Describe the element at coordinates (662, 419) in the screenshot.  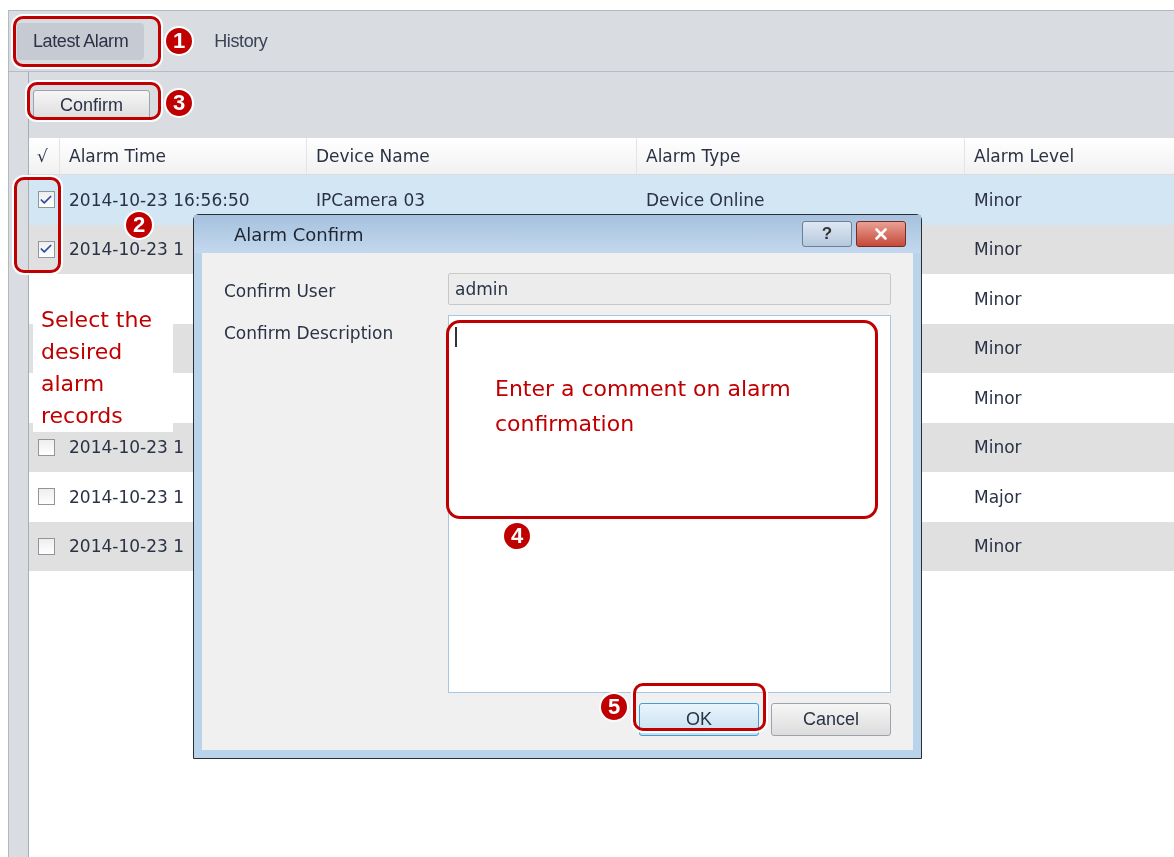
I see `callout-note: Enter a comment on alarm confirmation` at that location.